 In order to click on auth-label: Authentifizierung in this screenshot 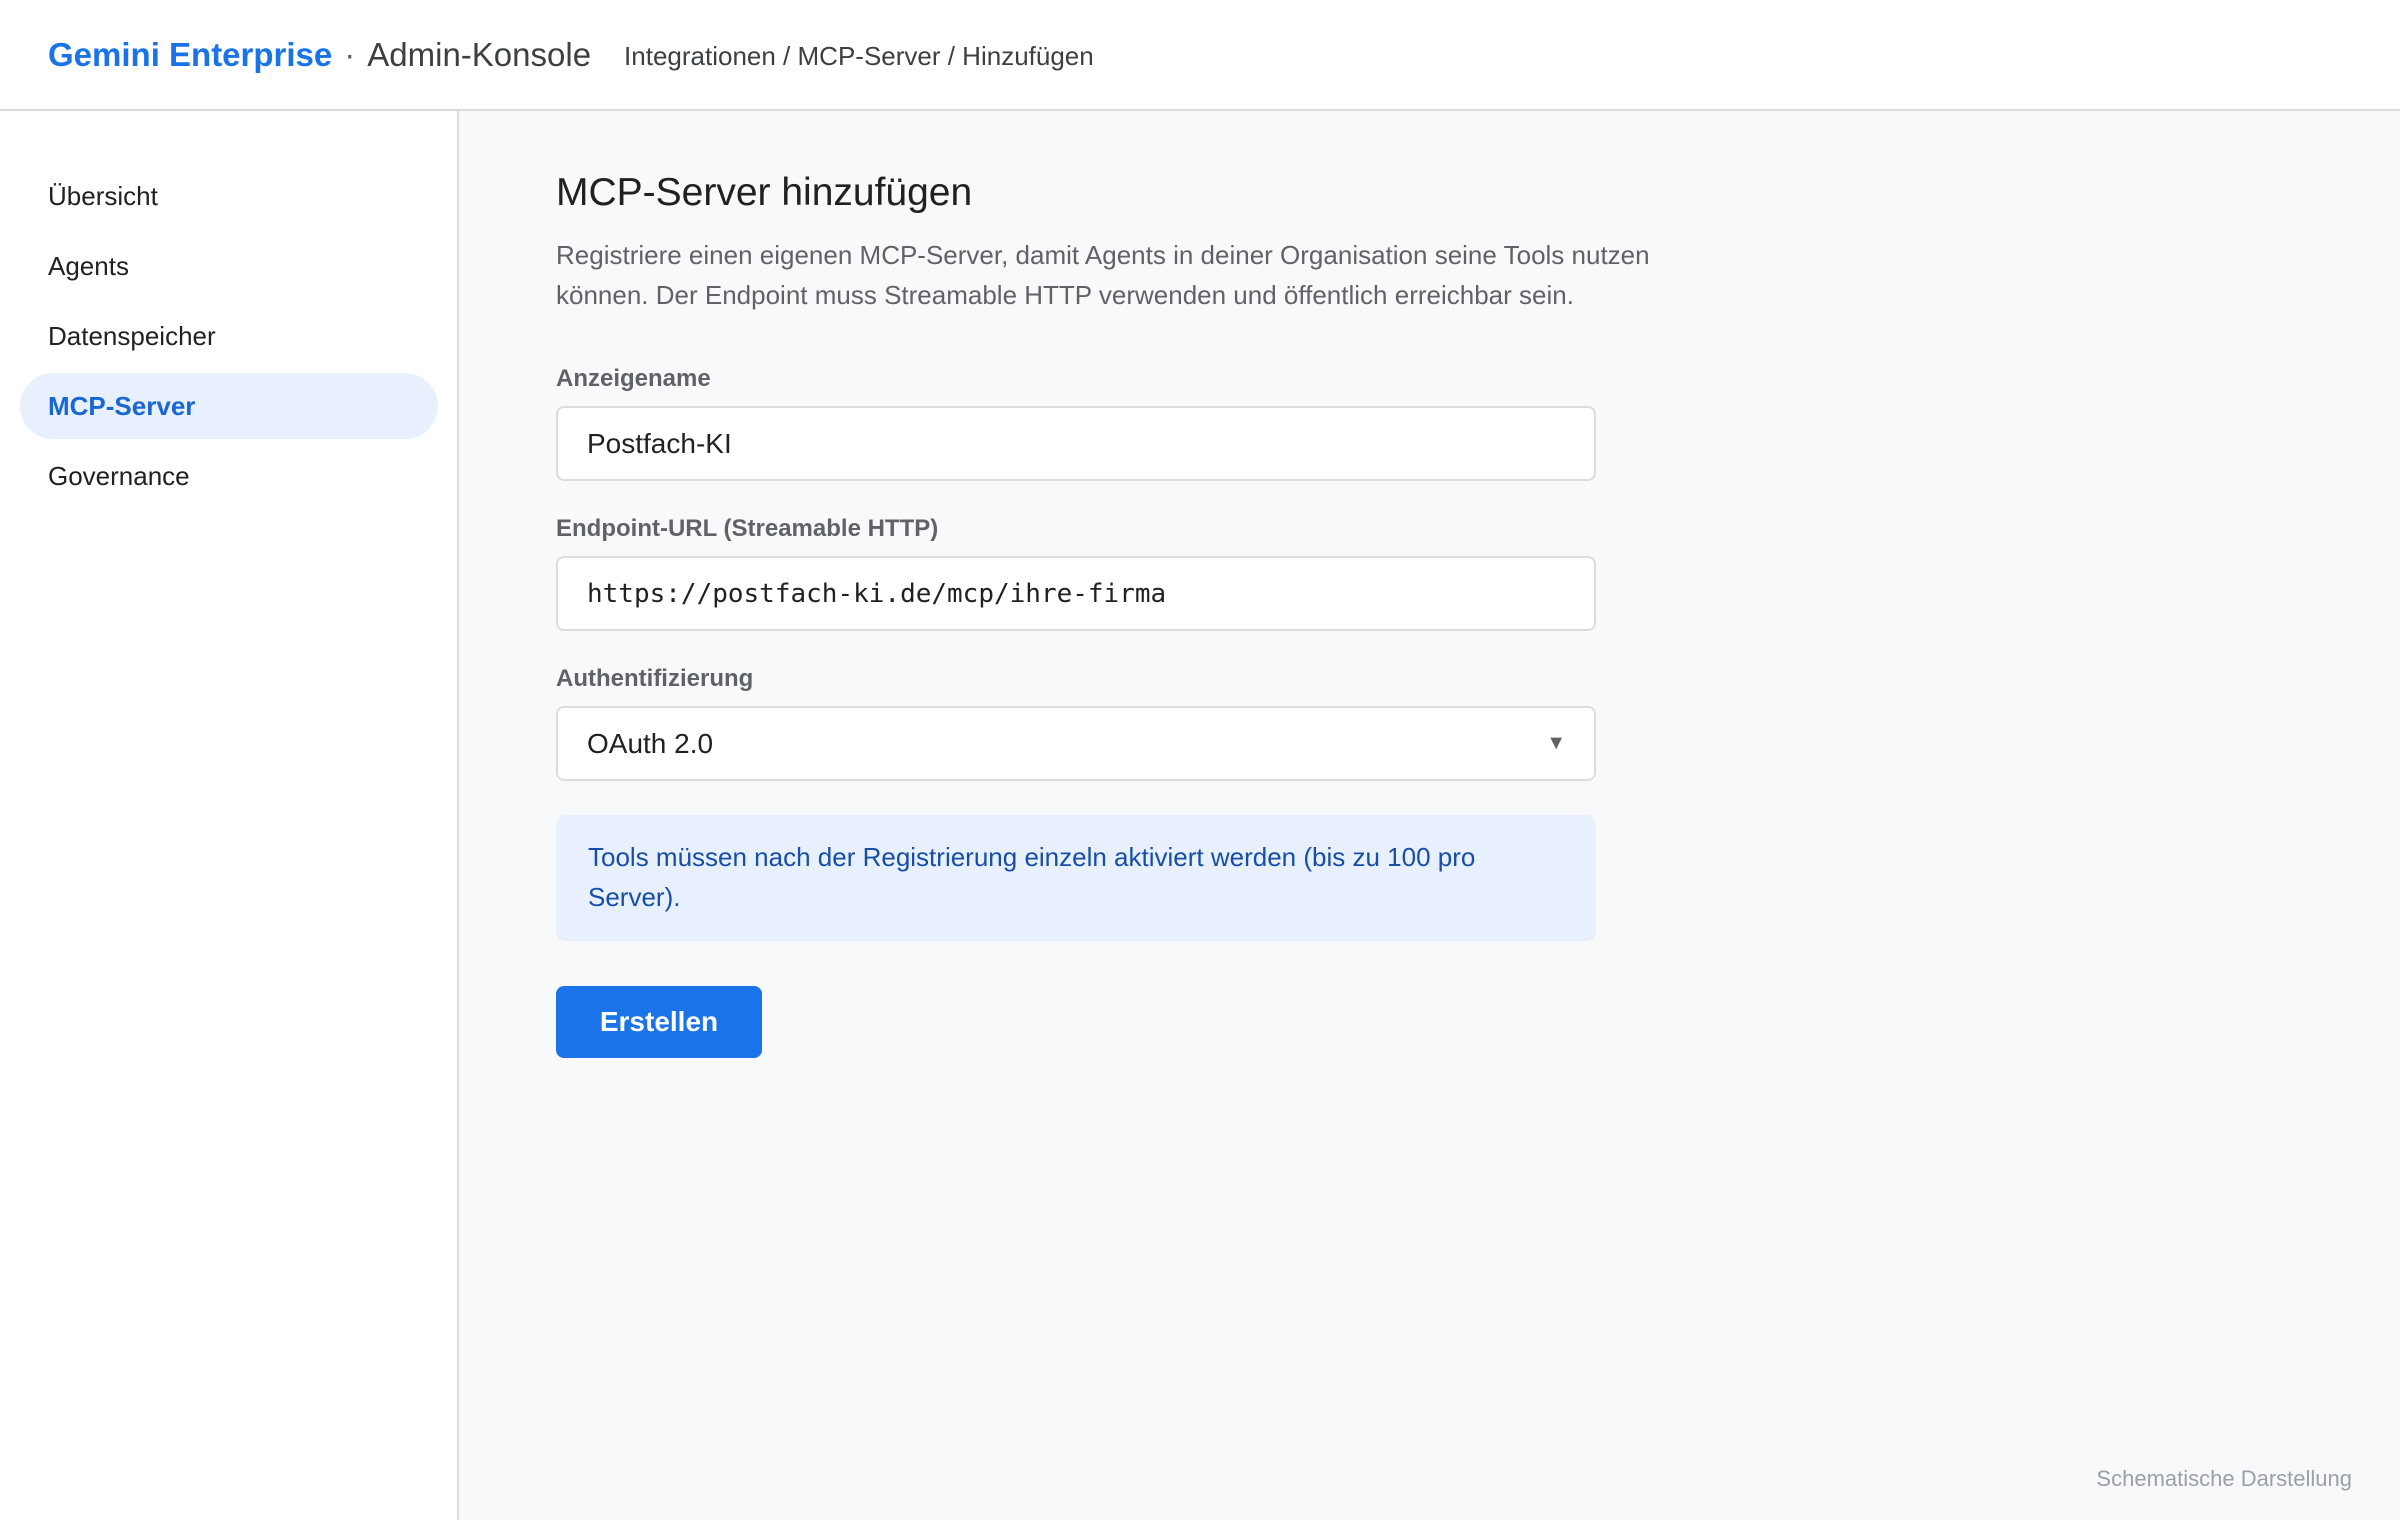, I will do `click(655, 678)`.